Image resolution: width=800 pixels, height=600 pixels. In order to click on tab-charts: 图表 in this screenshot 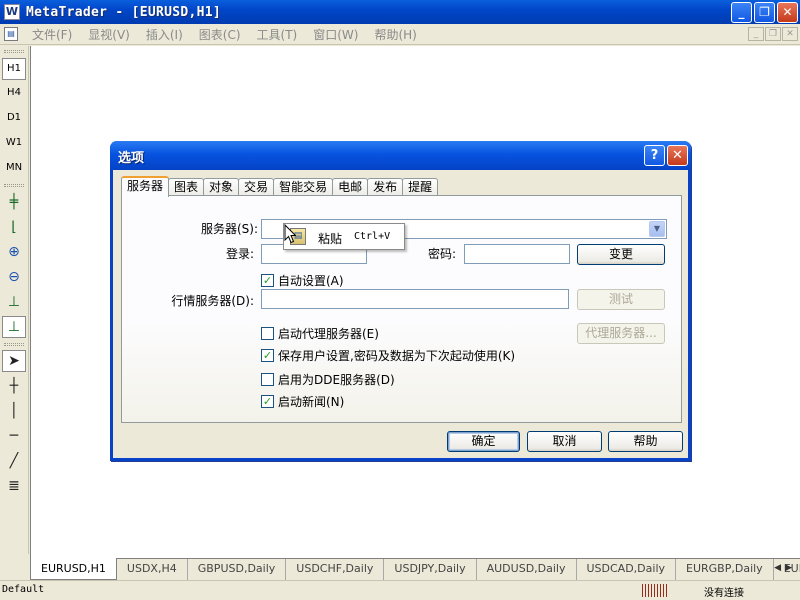, I will do `click(186, 187)`.